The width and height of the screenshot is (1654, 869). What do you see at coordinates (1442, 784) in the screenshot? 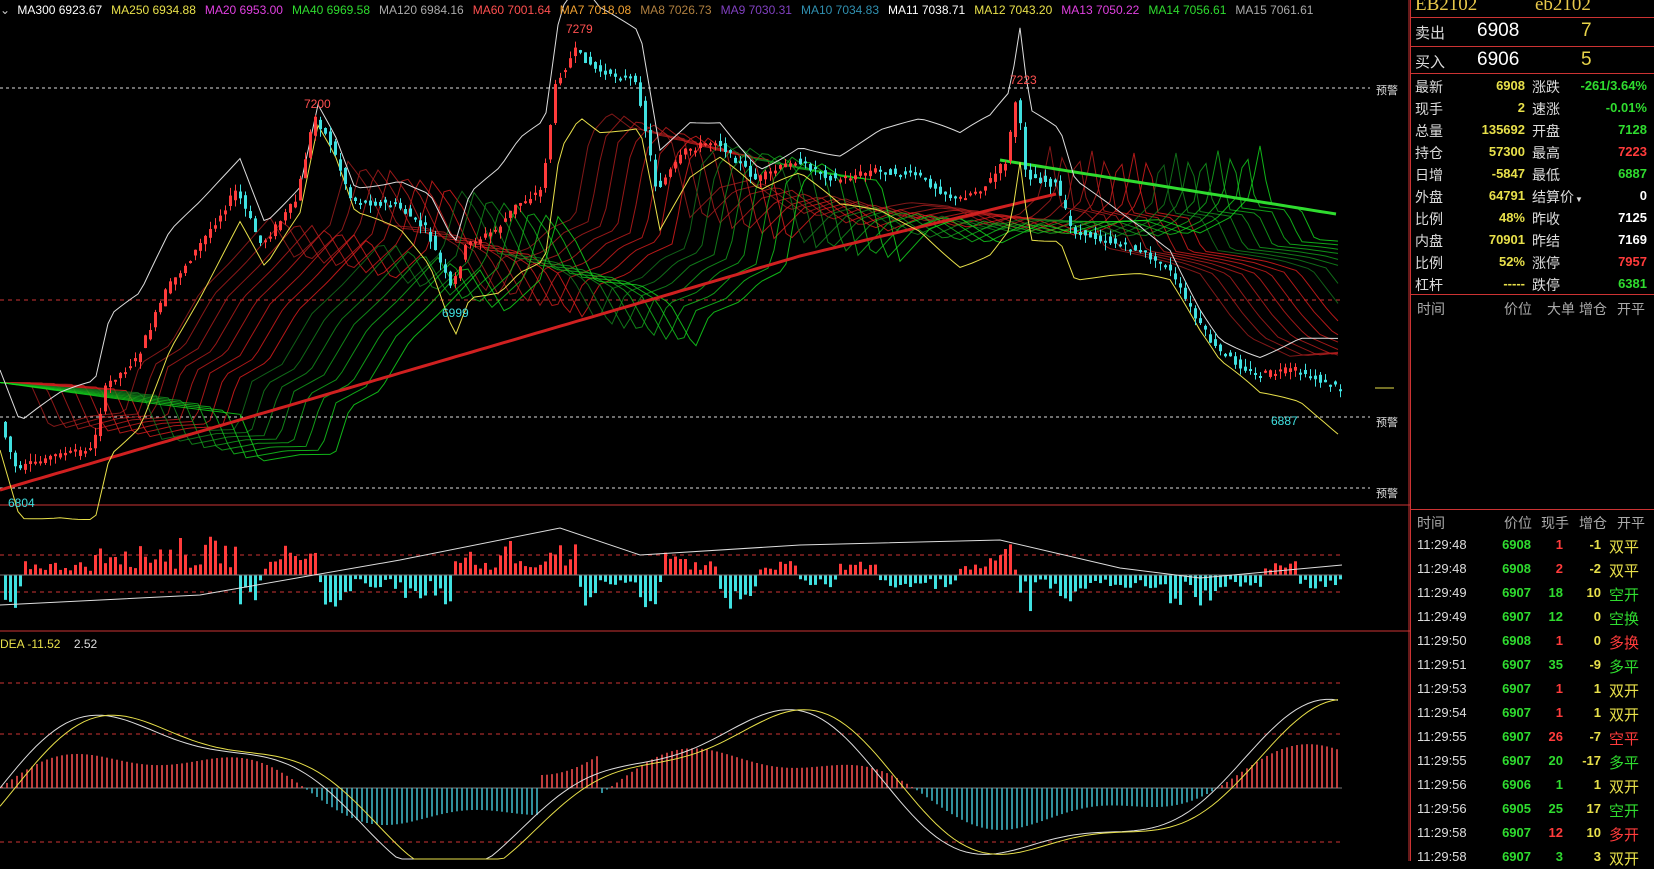
I see `tick-time: 11:29:56` at bounding box center [1442, 784].